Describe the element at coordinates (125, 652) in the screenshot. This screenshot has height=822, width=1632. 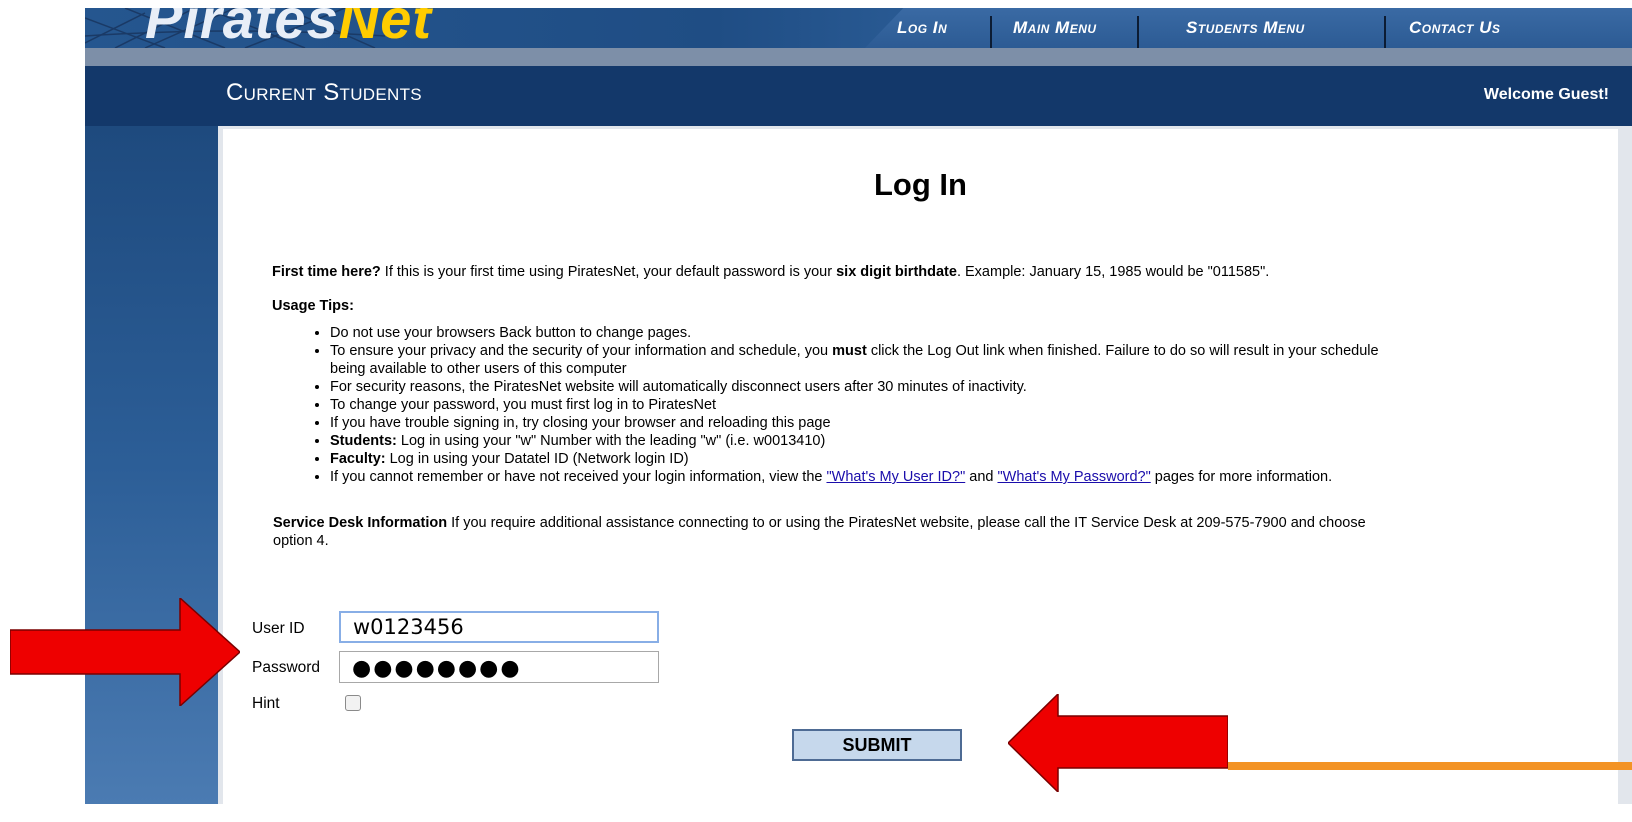
I see `annotation-arrow-right` at that location.